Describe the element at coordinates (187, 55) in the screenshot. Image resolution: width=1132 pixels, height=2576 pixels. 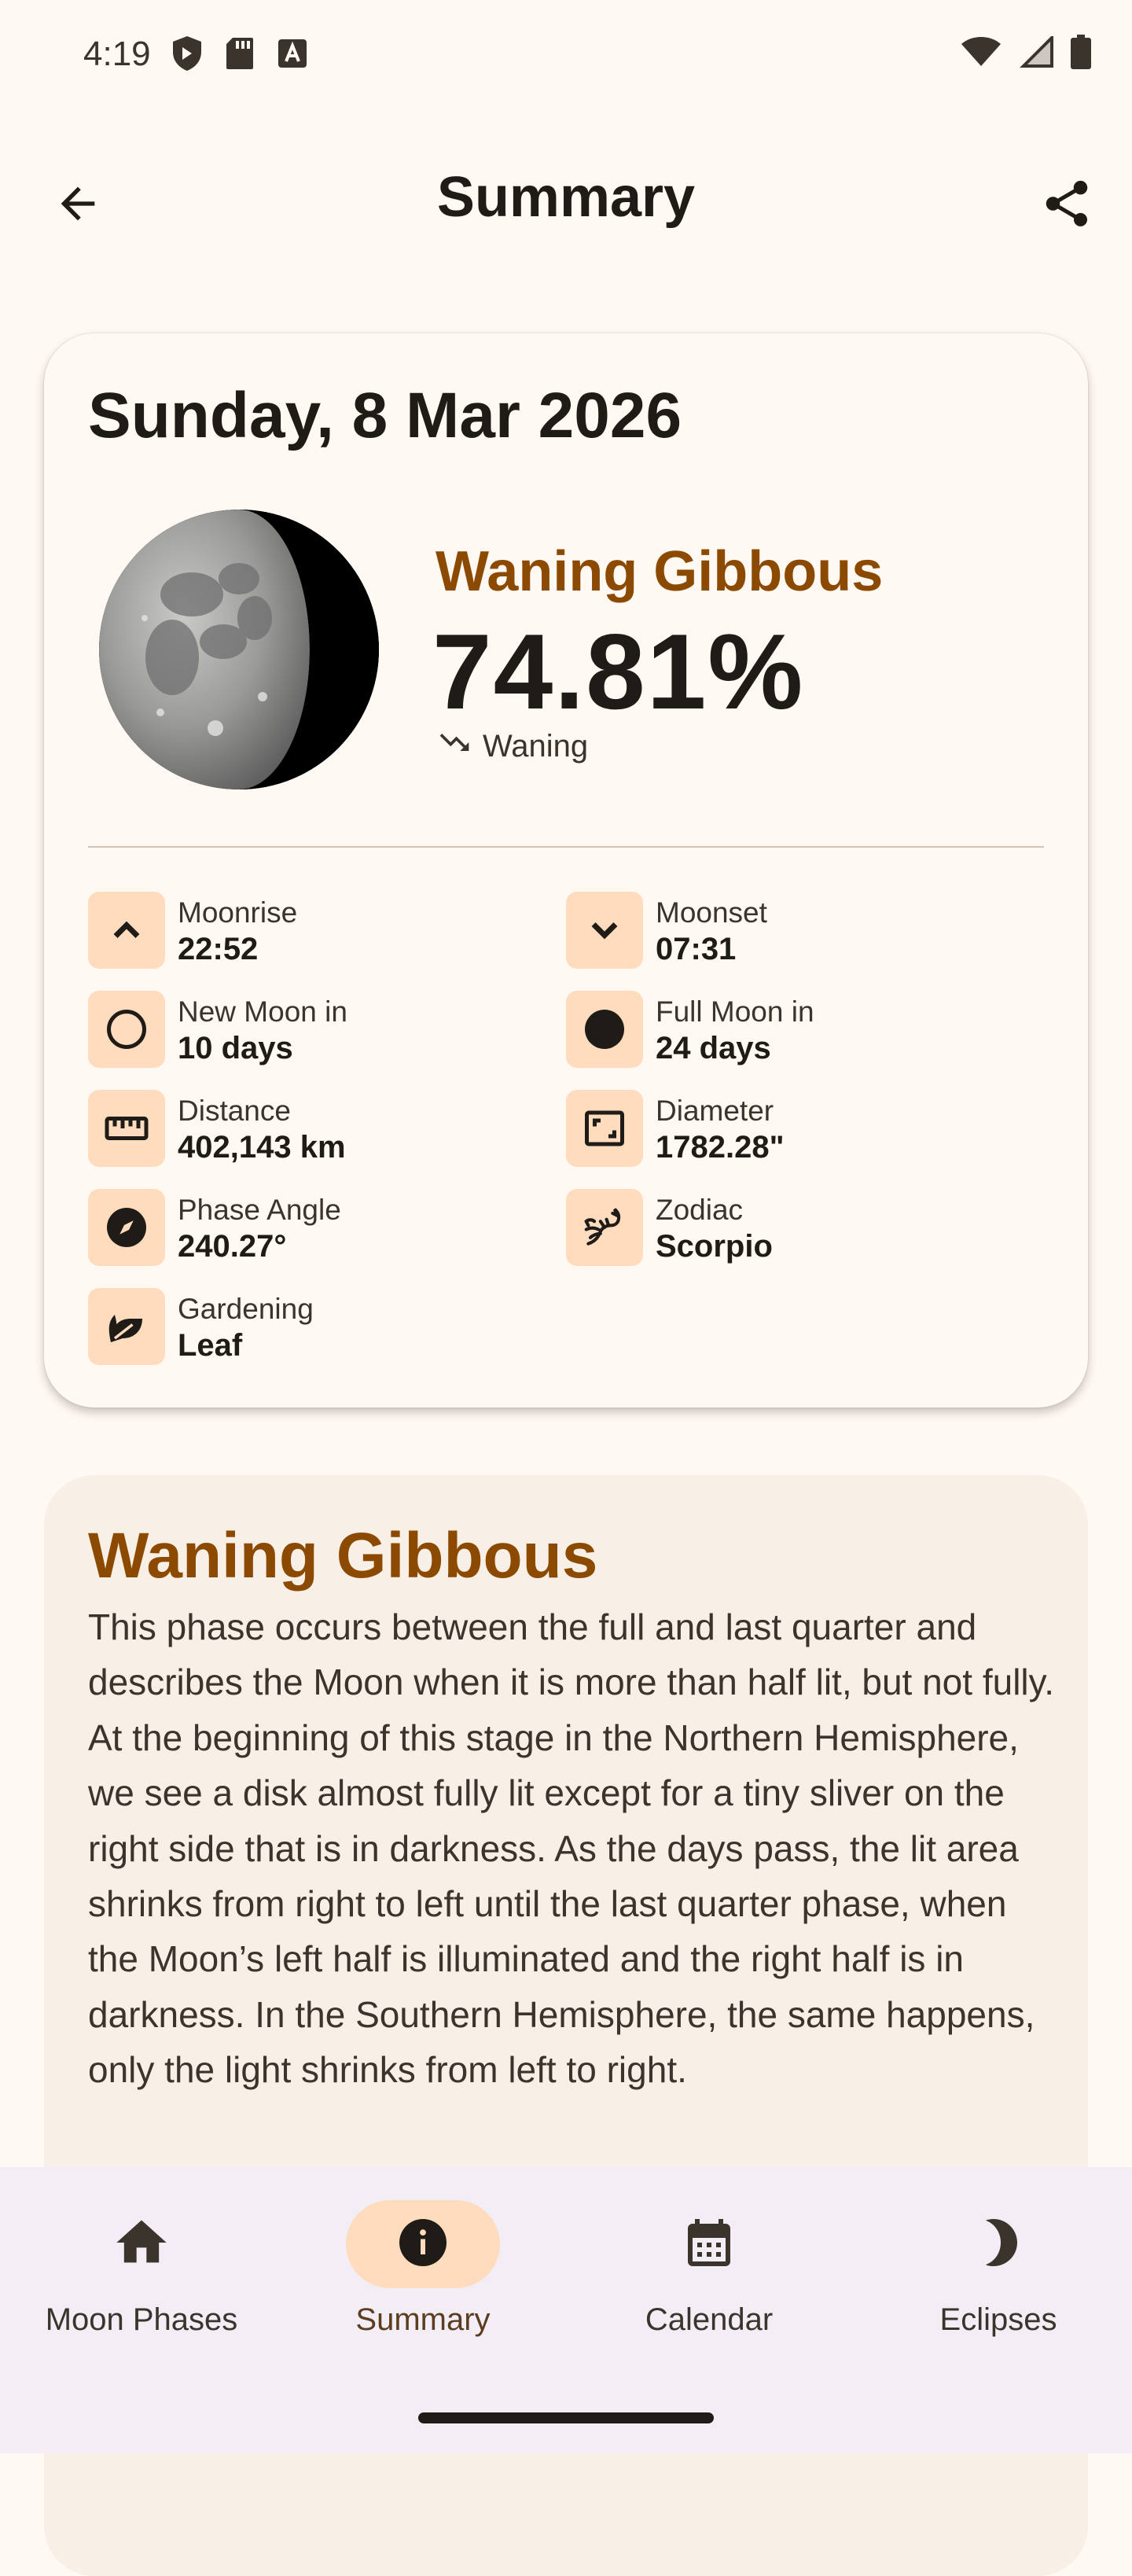
I see `shield-icon` at that location.